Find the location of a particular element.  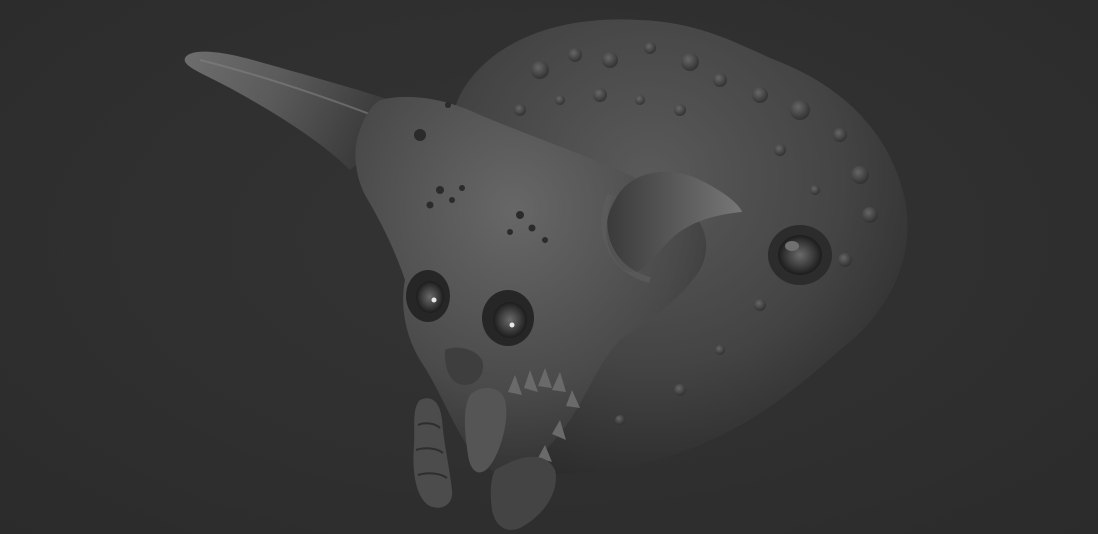

lower-jaw is located at coordinates (523, 493).